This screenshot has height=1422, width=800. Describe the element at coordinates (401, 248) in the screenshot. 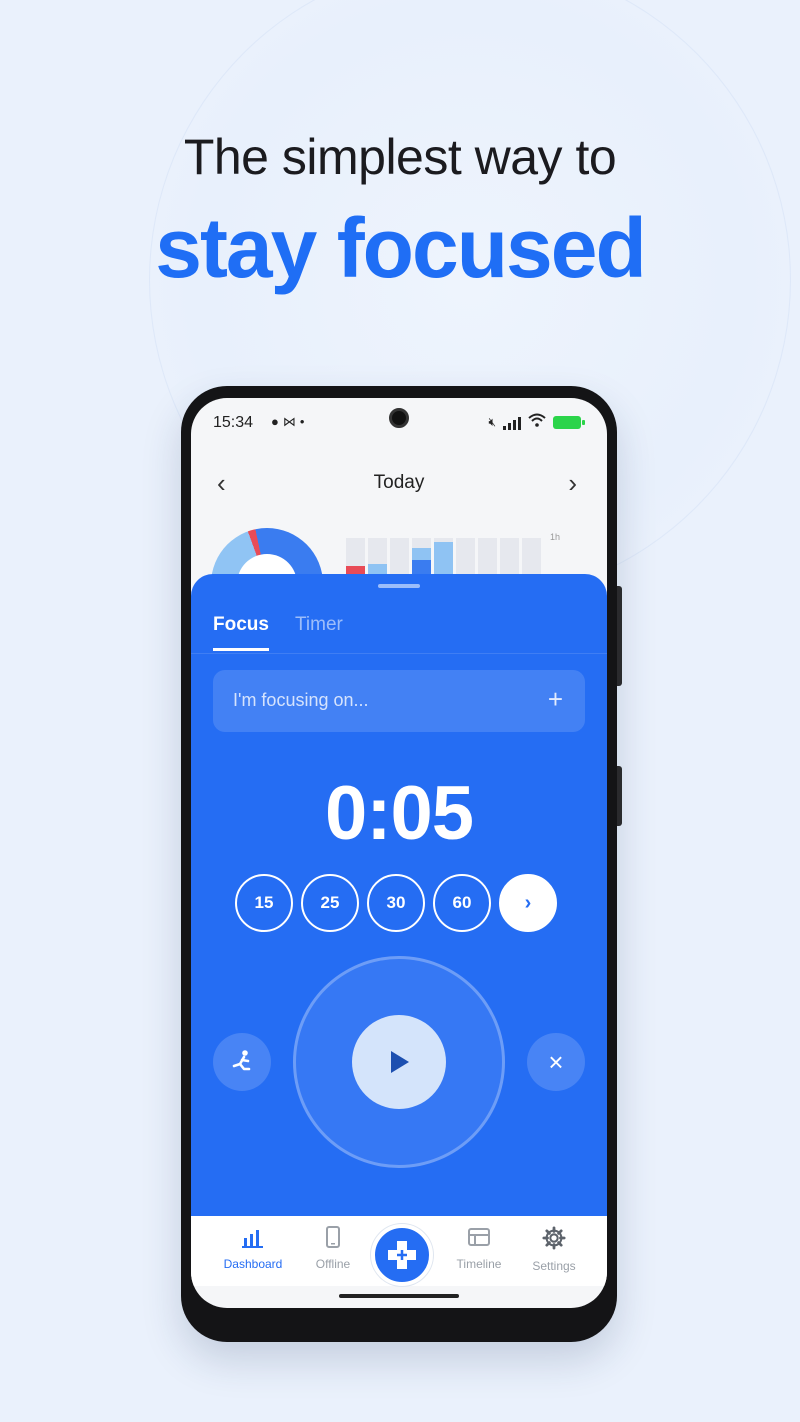

I see `headline-line-2: stay focused` at that location.